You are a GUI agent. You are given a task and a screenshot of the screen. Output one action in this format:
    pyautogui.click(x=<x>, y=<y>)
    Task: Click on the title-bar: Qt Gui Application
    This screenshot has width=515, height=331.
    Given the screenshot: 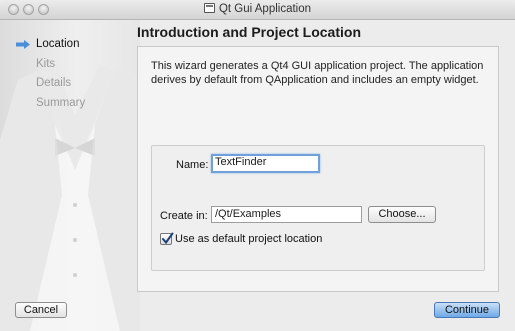 What is the action you would take?
    pyautogui.click(x=257, y=10)
    